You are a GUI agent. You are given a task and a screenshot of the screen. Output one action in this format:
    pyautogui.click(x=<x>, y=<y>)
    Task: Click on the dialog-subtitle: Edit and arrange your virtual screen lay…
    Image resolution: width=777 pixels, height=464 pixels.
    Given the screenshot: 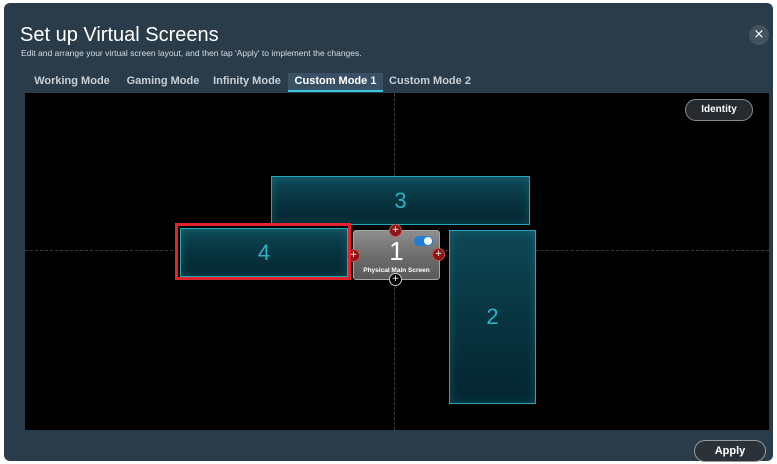 What is the action you would take?
    pyautogui.click(x=191, y=53)
    